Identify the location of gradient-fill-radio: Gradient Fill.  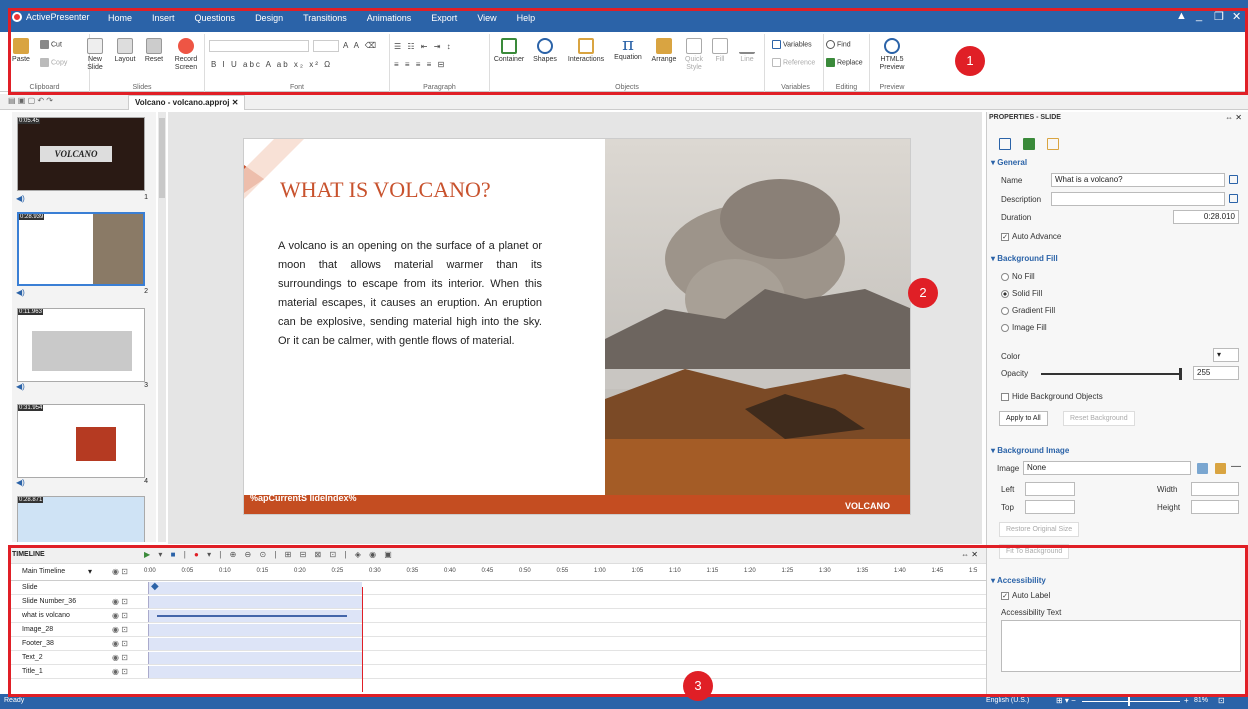
(1028, 310).